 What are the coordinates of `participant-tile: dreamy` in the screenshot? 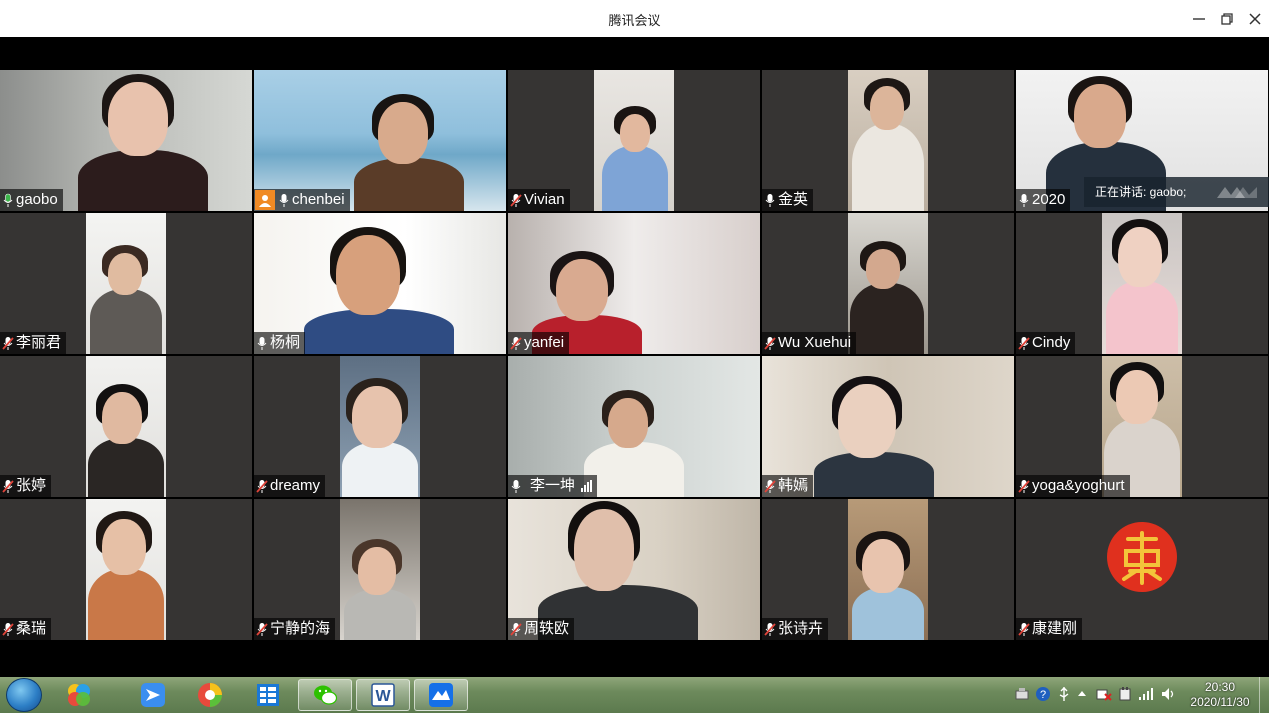 It's located at (380, 426).